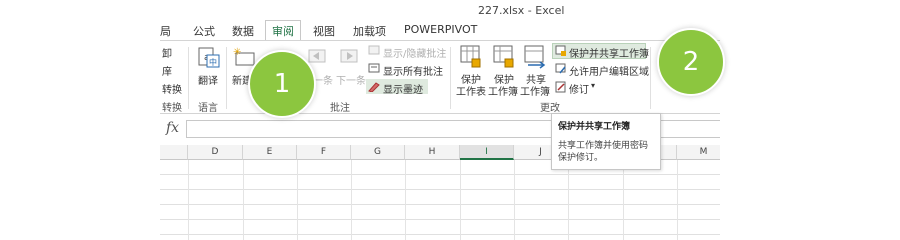 Image resolution: width=900 pixels, height=240 pixels. I want to click on corner-header, so click(174, 152).